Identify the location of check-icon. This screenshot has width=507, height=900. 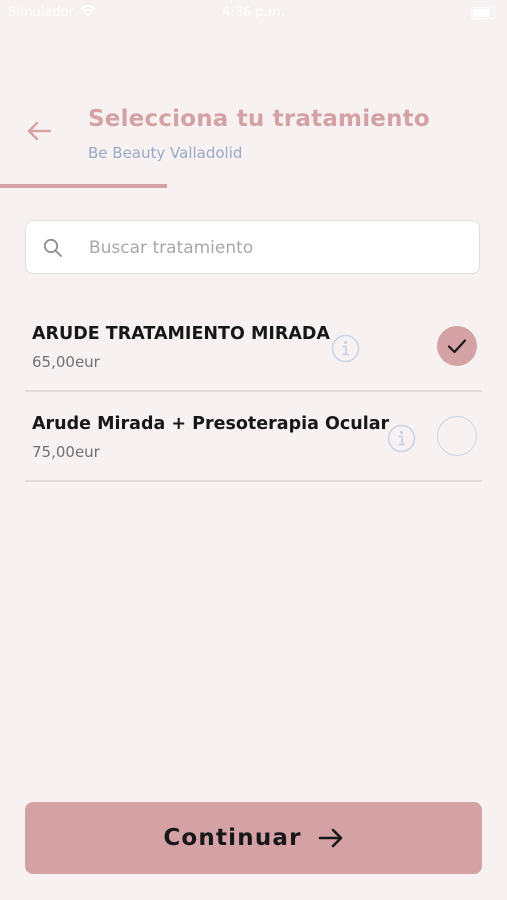
(457, 346).